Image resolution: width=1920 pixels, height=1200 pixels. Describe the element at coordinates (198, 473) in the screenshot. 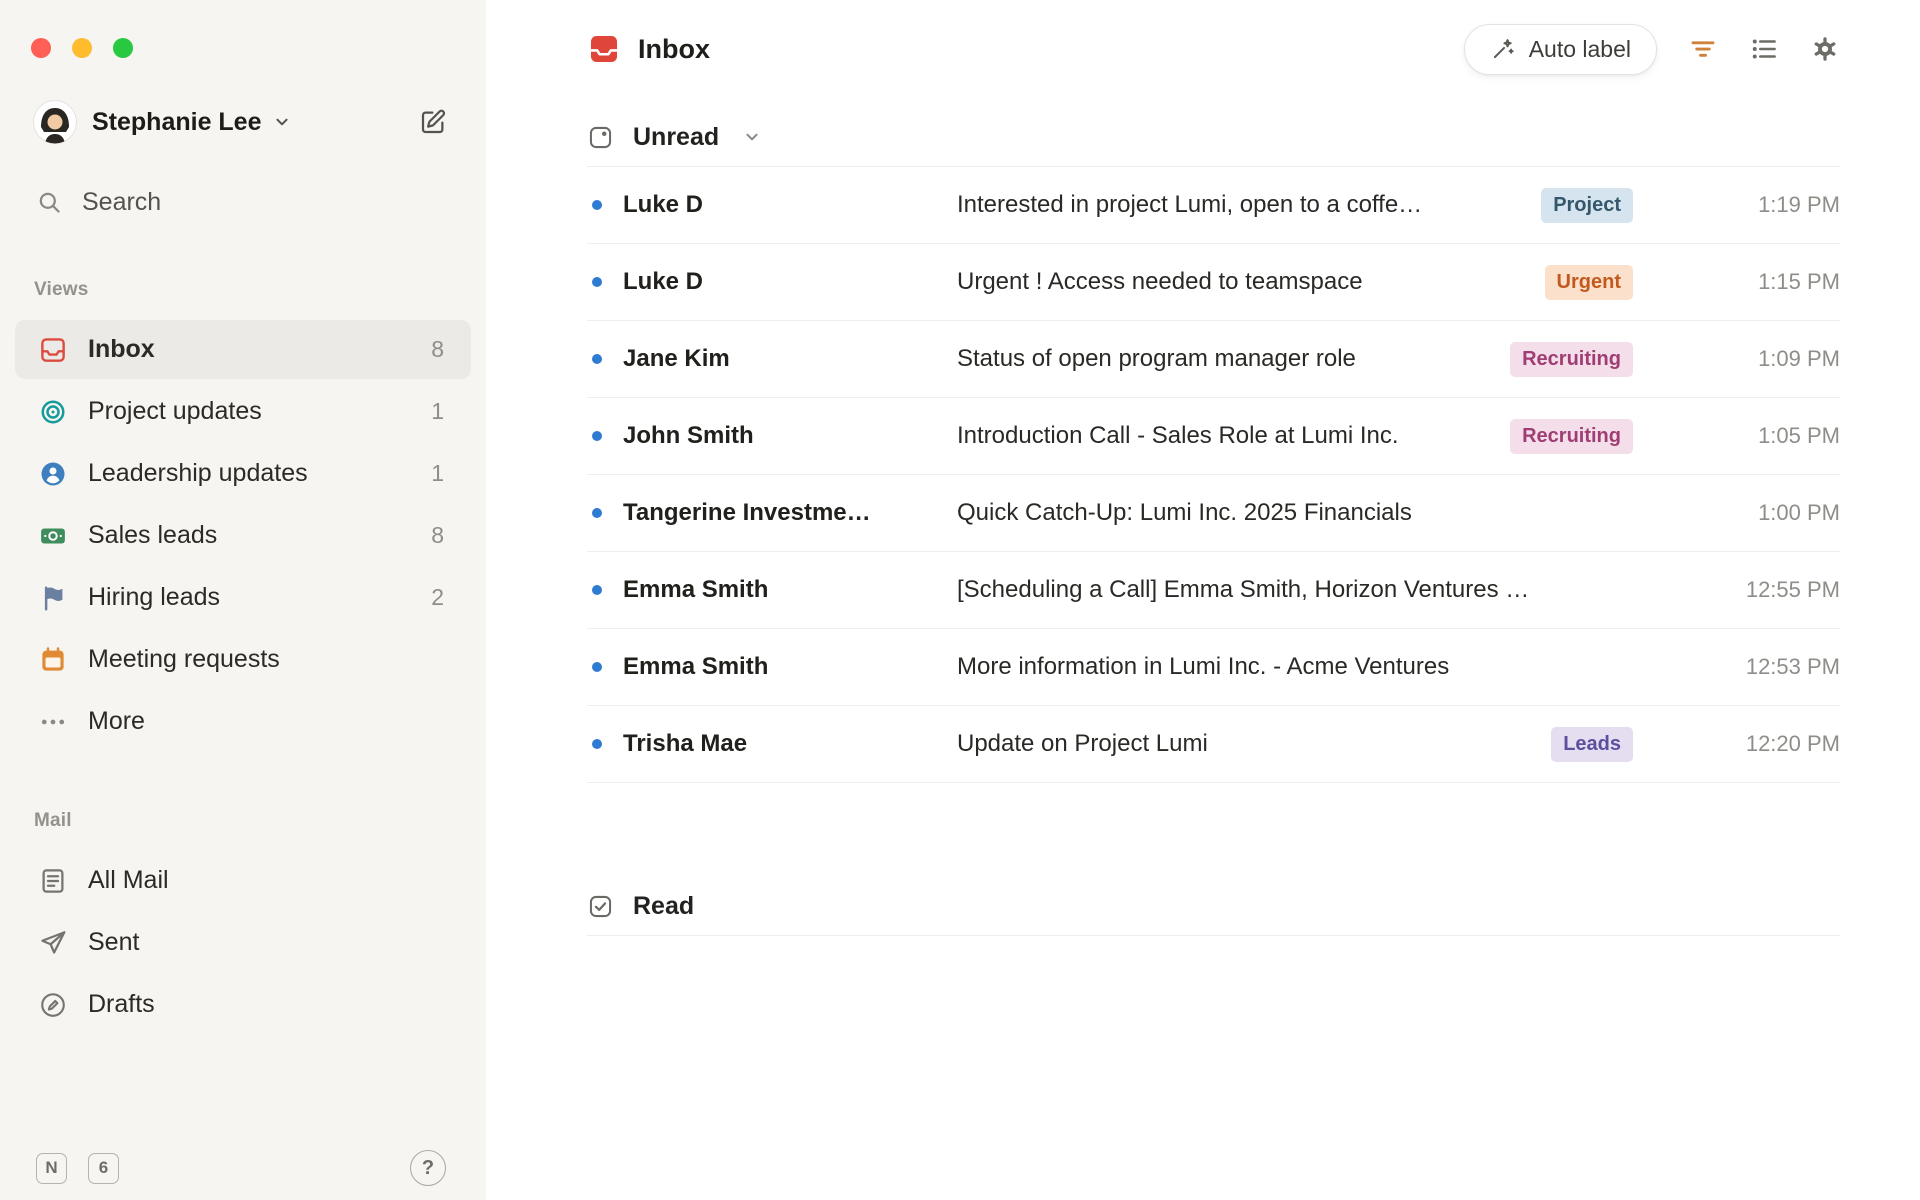

I see `sidebar-item-label: Leadership updates` at that location.